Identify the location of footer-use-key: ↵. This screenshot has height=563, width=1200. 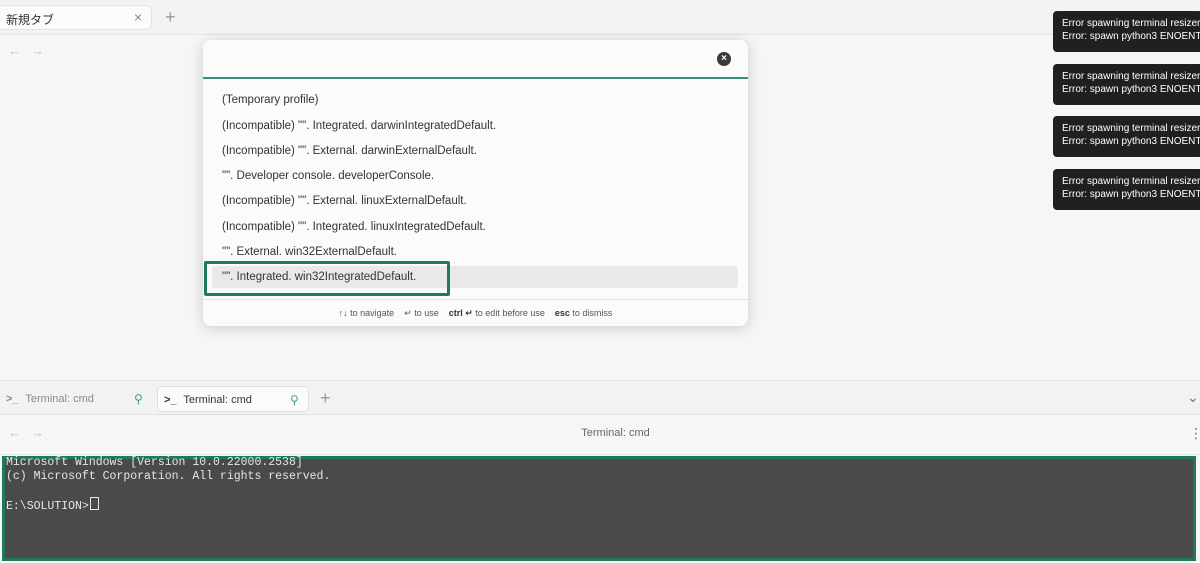
(408, 313).